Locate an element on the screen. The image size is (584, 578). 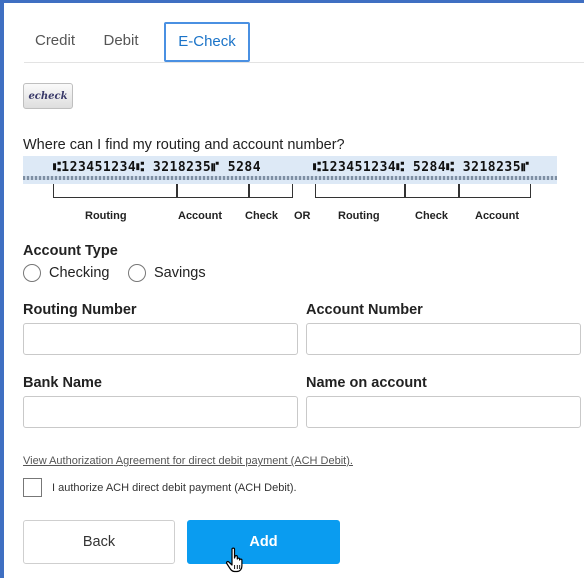
bank-name-label: Bank Name is located at coordinates (62, 383).